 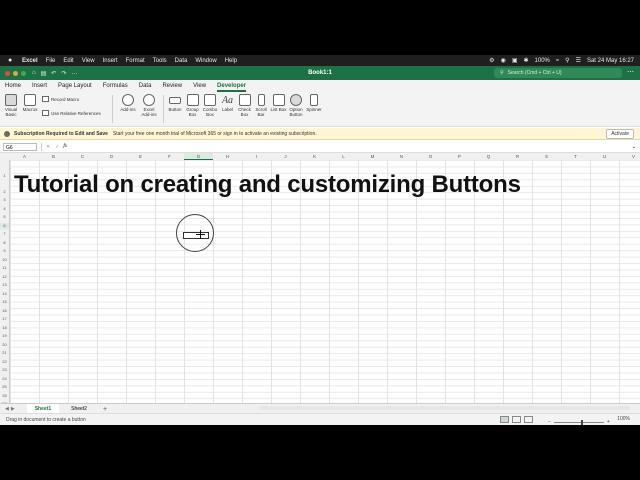 What do you see at coordinates (430, 156) in the screenshot?
I see `column-header-o: O` at bounding box center [430, 156].